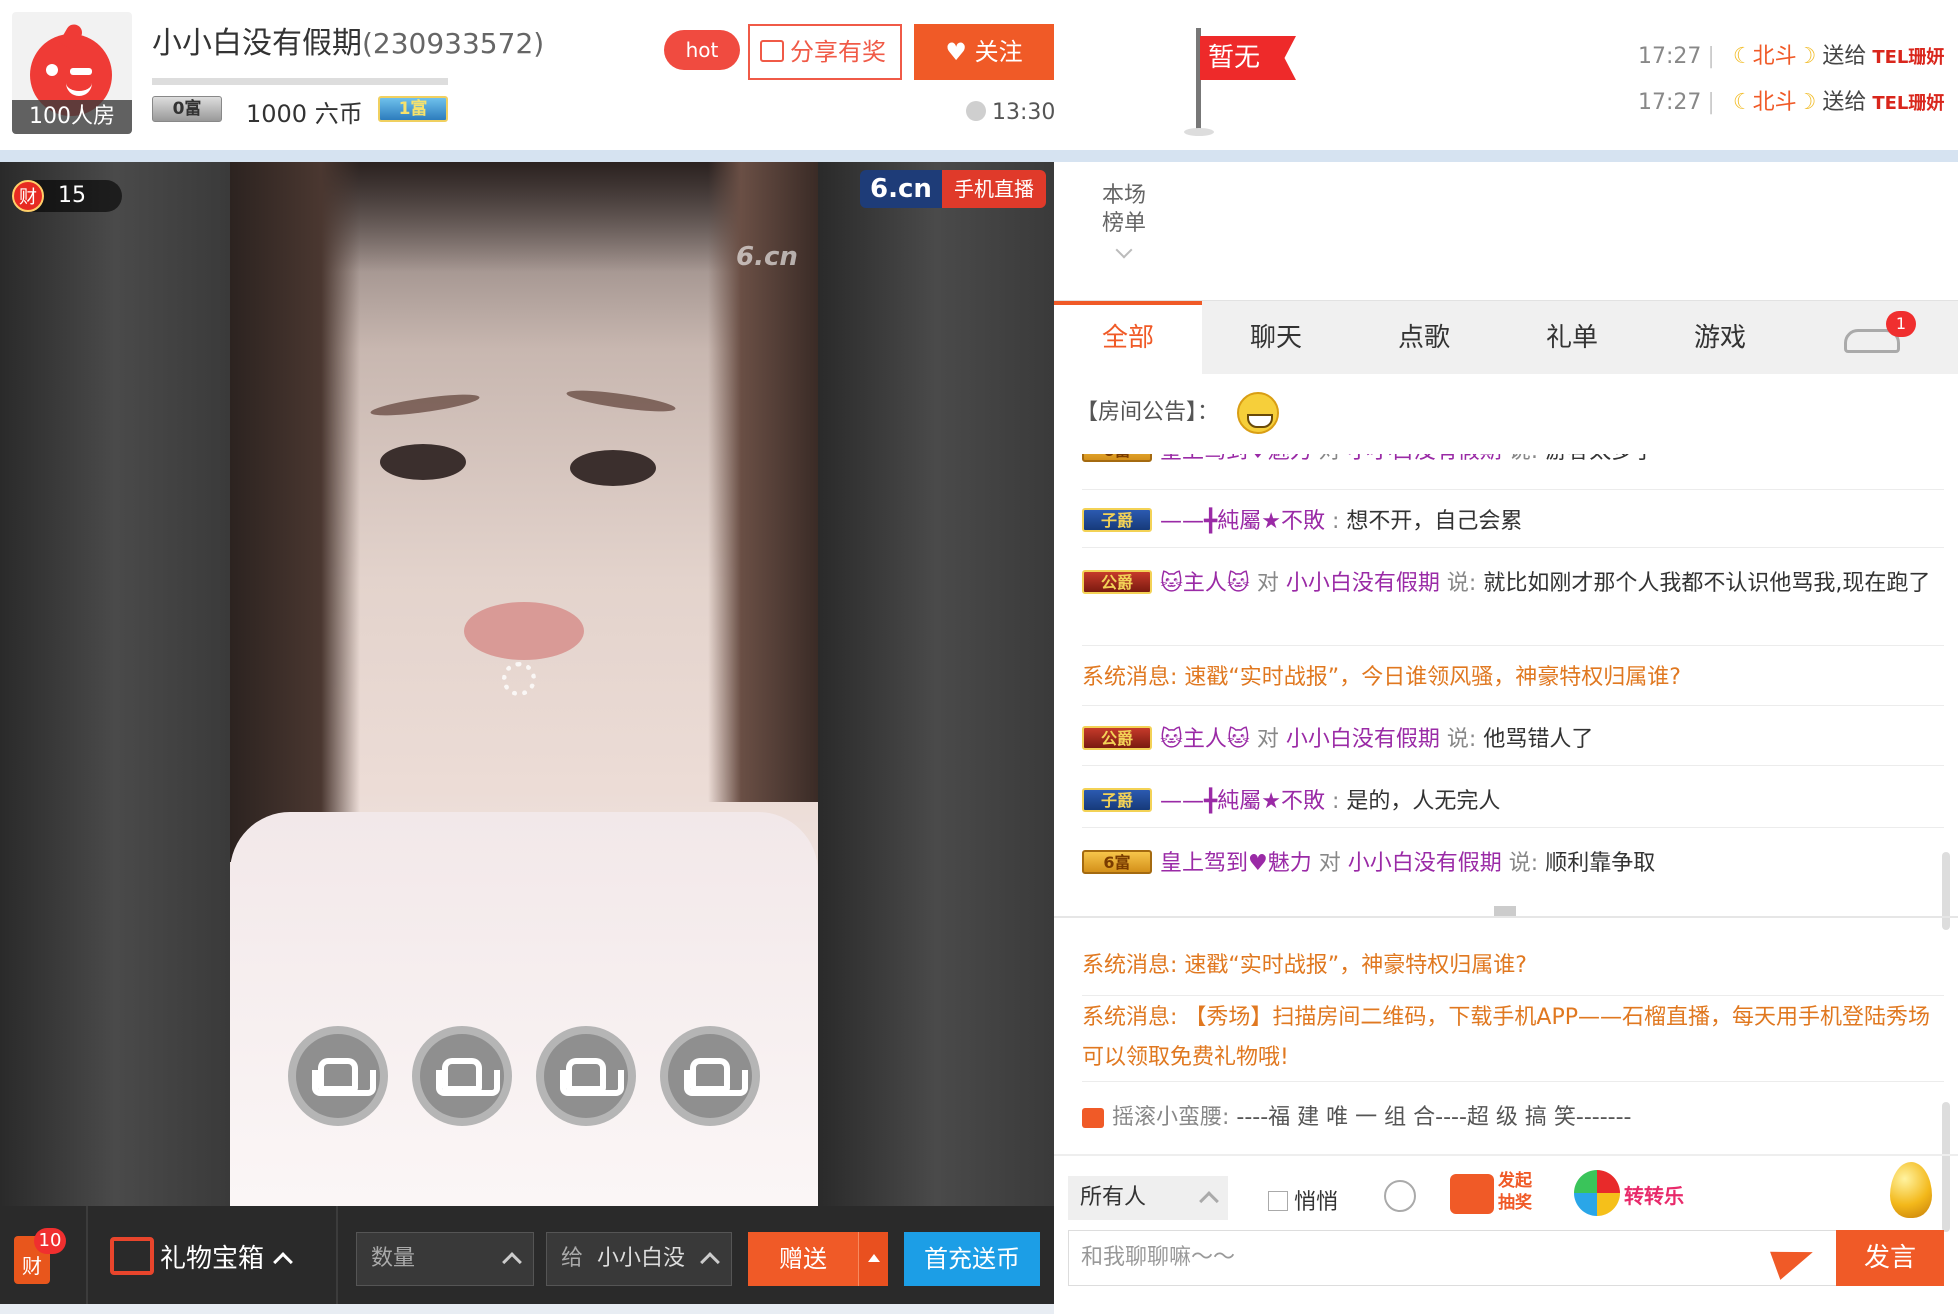 The width and height of the screenshot is (1958, 1314). I want to click on share-icon, so click(772, 51).